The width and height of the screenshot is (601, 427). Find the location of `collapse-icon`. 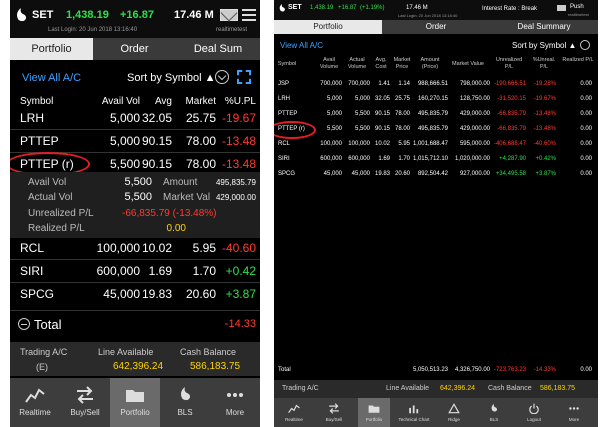

collapse-icon is located at coordinates (24, 324).